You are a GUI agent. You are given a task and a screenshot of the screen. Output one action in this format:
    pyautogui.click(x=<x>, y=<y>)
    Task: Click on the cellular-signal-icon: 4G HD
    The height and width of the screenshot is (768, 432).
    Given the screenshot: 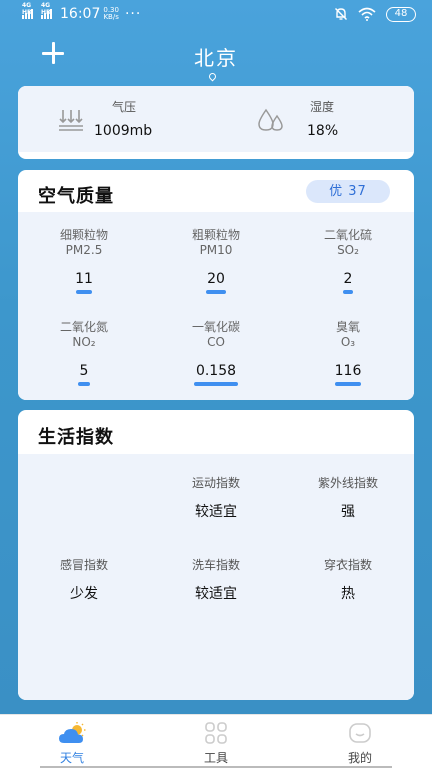 What is the action you would take?
    pyautogui.click(x=27, y=10)
    